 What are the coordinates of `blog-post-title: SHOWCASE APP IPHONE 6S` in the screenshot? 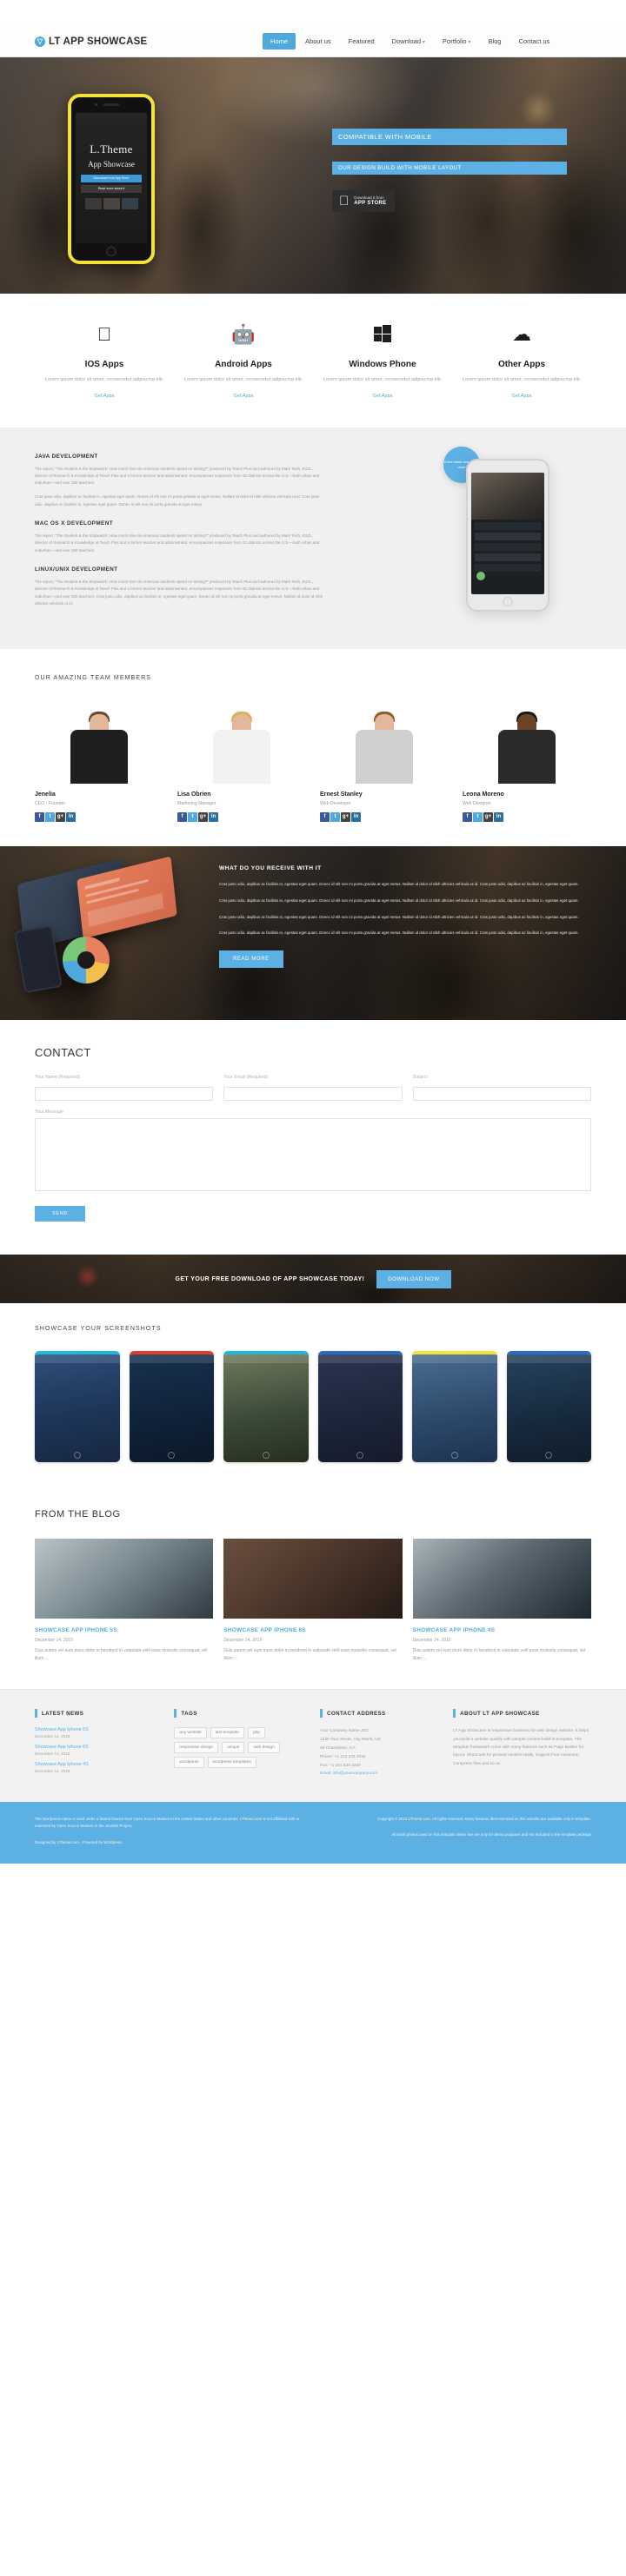 It's located at (312, 1630).